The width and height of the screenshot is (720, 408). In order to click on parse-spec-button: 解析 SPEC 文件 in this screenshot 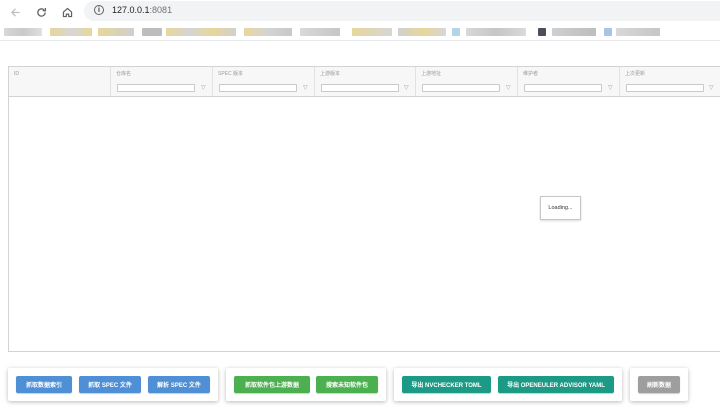, I will do `click(179, 384)`.